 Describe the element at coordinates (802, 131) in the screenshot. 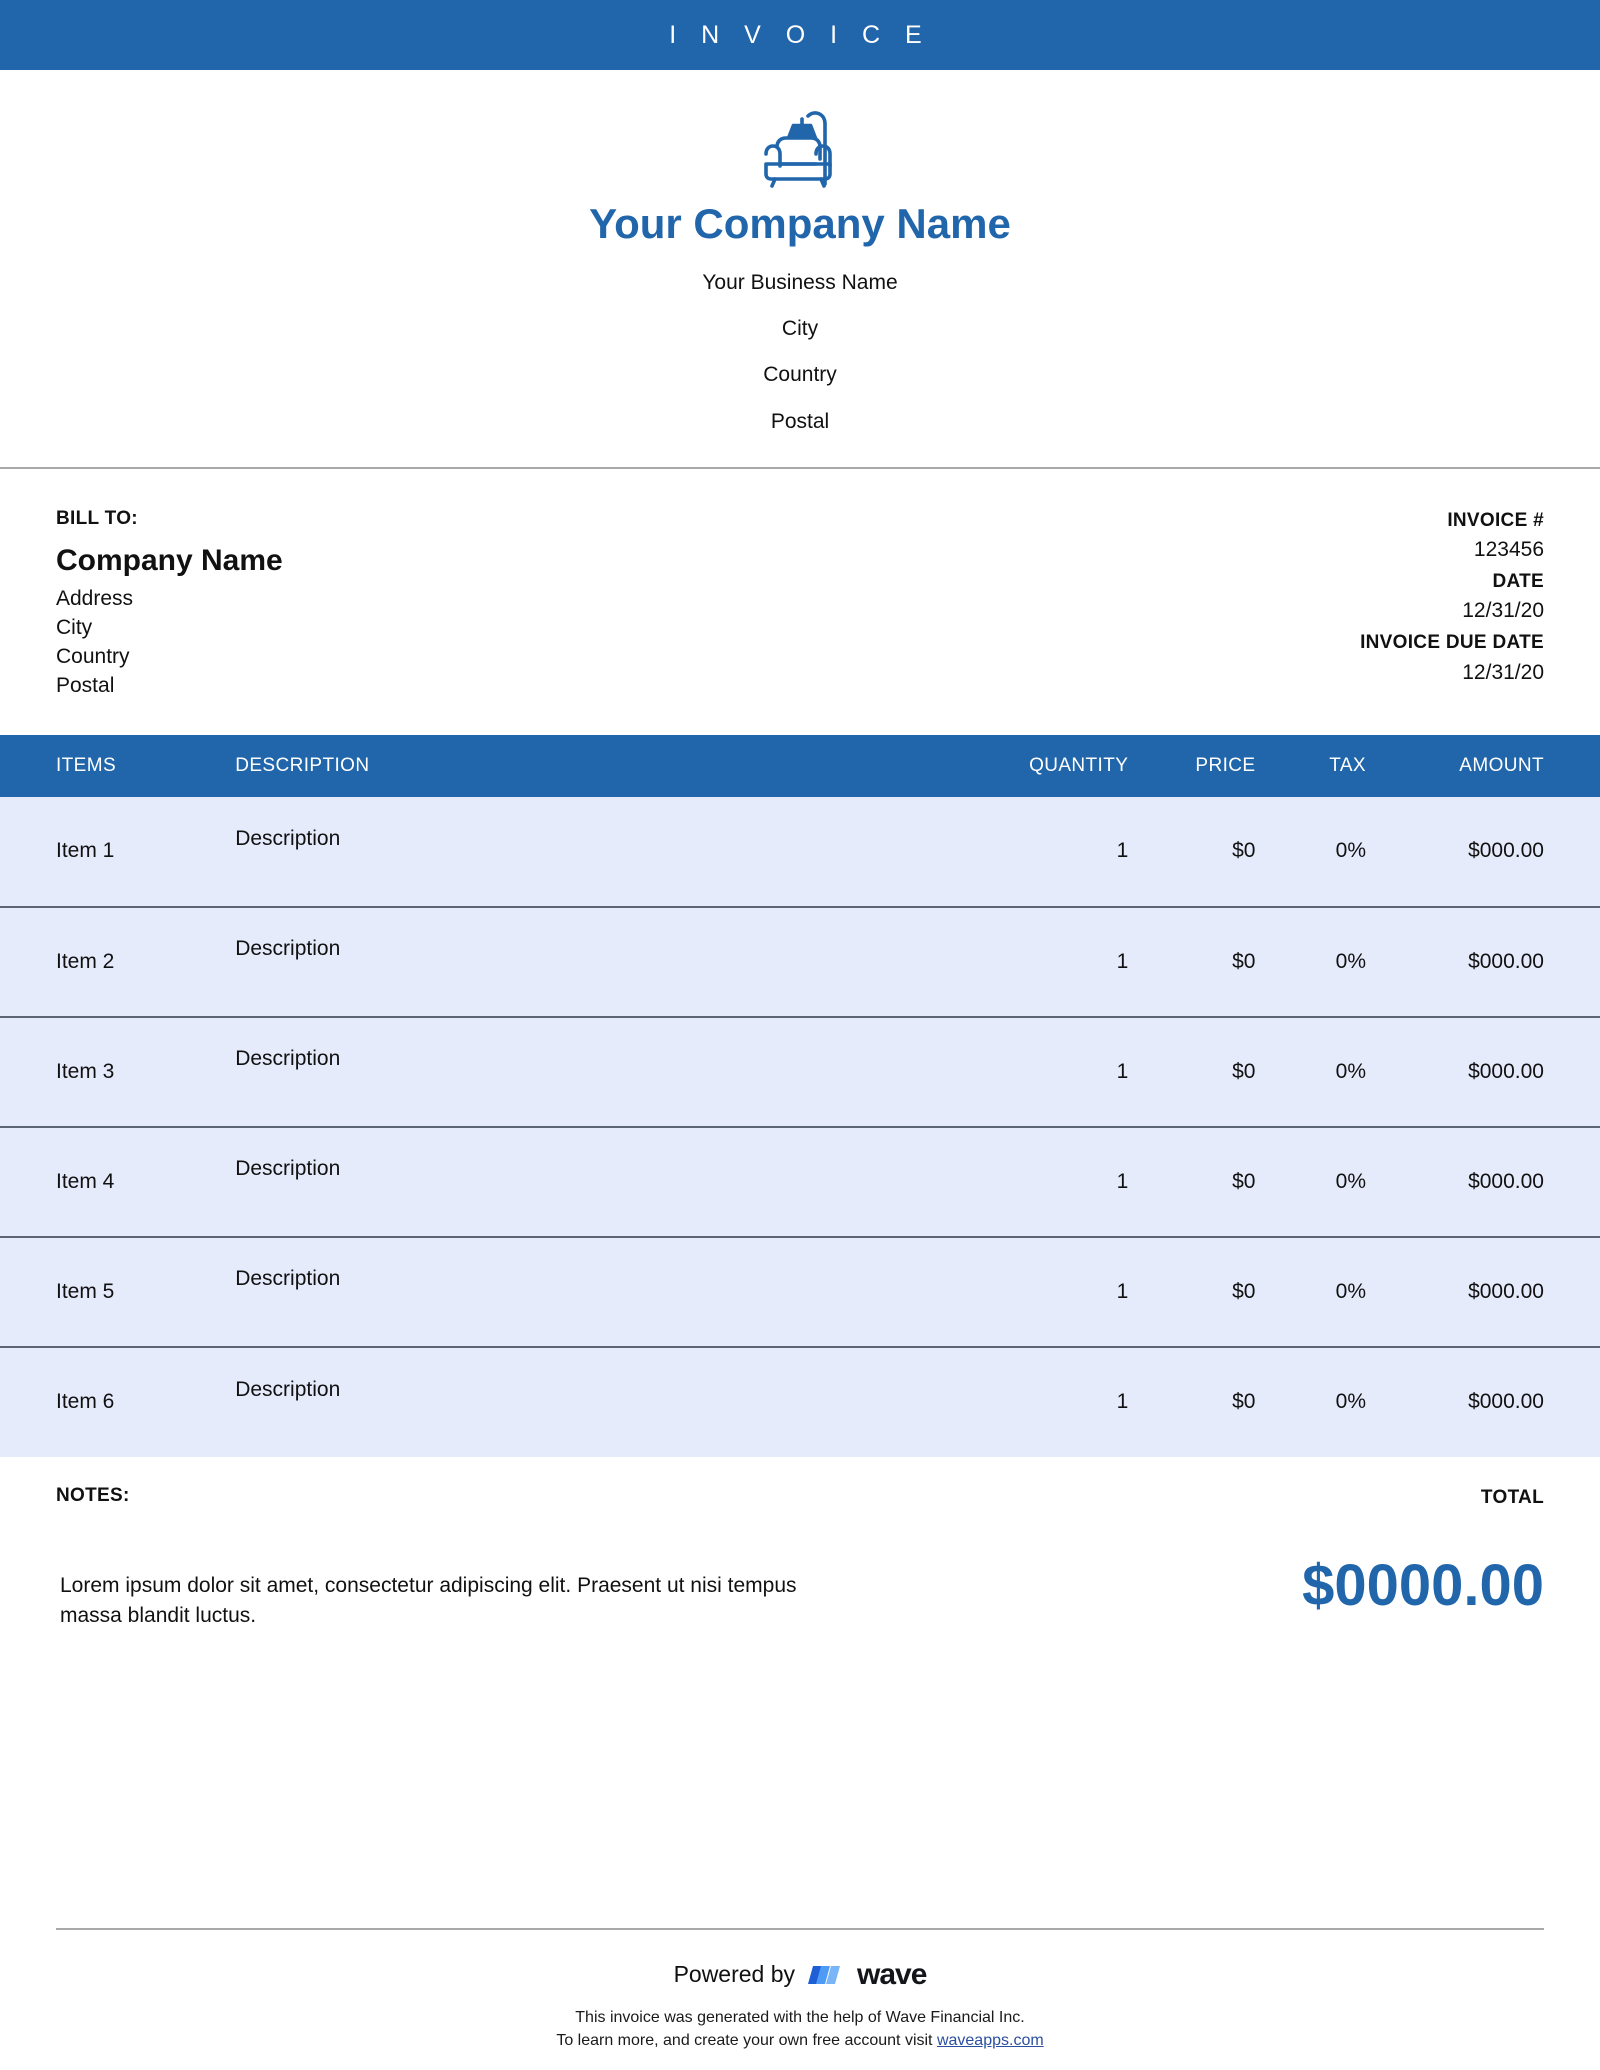

I see `lamp-shade-icon` at that location.